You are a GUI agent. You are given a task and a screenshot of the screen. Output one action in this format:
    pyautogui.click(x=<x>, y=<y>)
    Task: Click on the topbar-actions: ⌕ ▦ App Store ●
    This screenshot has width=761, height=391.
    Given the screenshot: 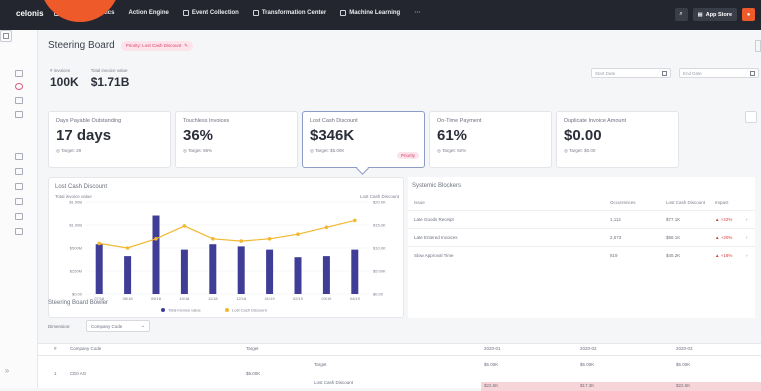 What is the action you would take?
    pyautogui.click(x=714, y=14)
    